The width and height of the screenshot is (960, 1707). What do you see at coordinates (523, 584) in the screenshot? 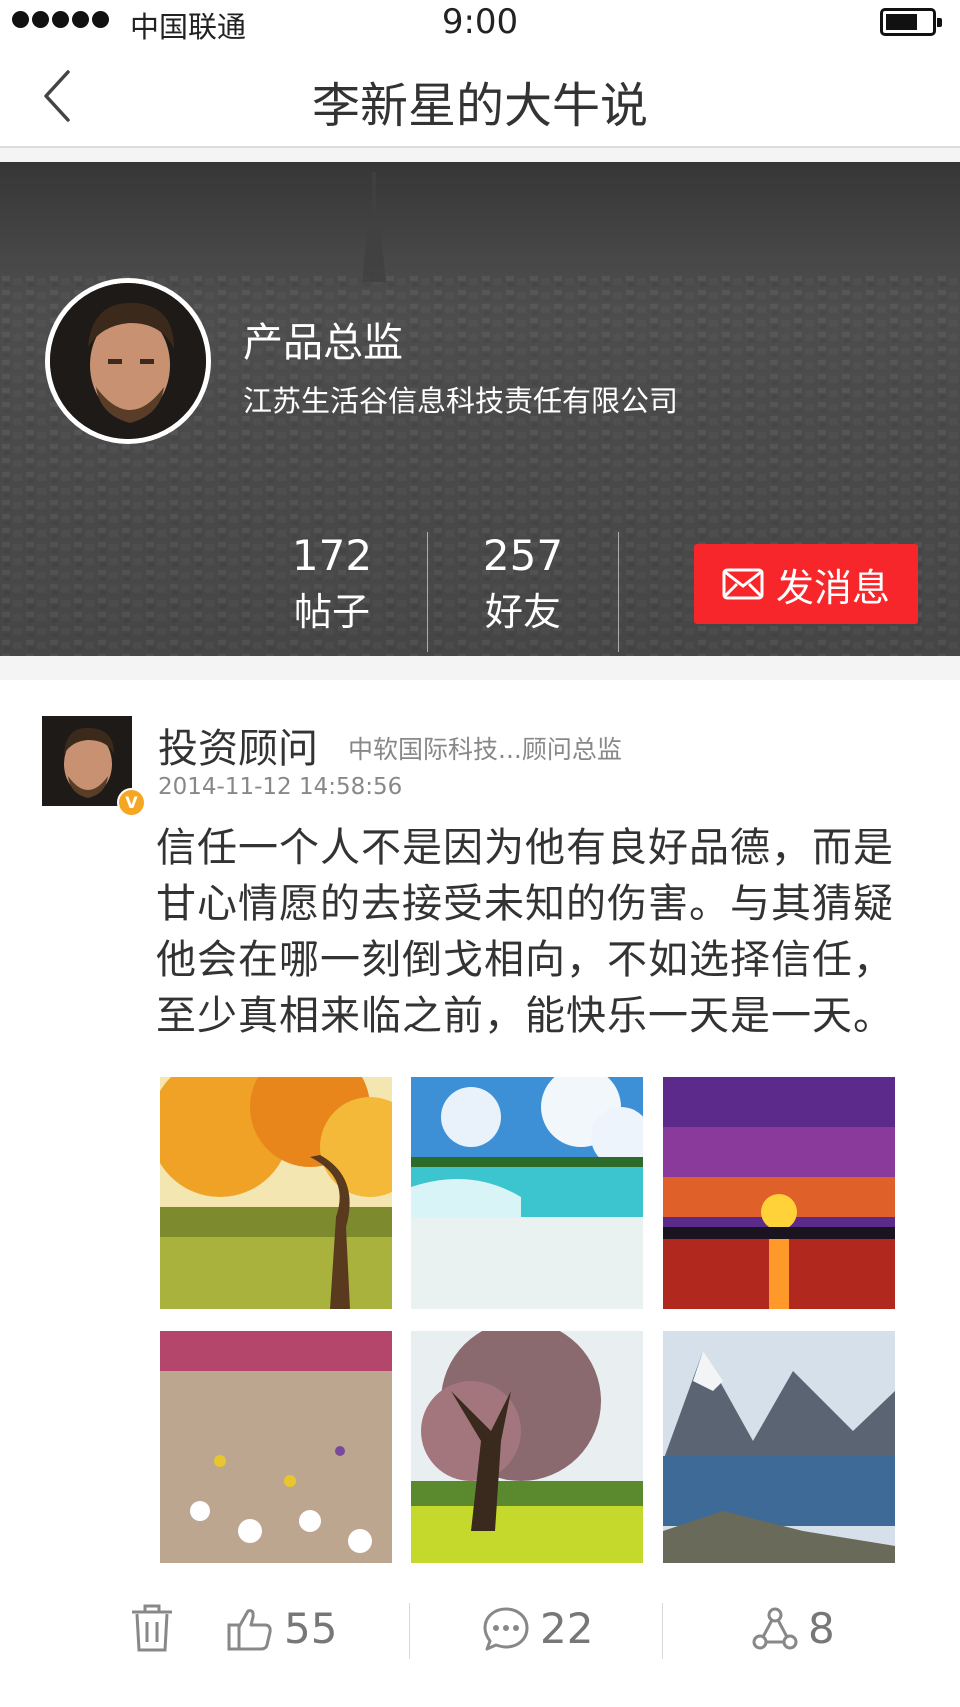
I see `stat-friends: 257 好友` at bounding box center [523, 584].